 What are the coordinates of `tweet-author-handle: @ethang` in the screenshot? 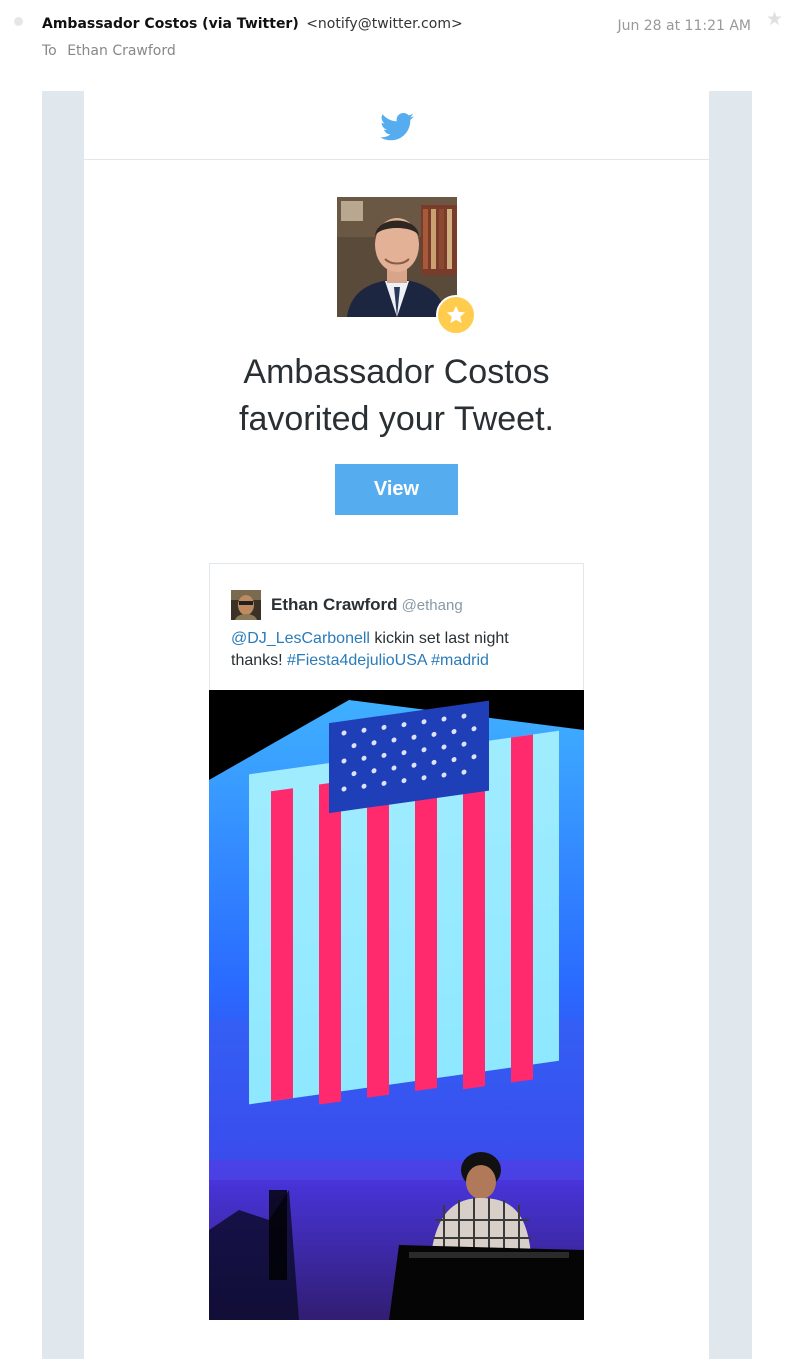 It's located at (432, 605).